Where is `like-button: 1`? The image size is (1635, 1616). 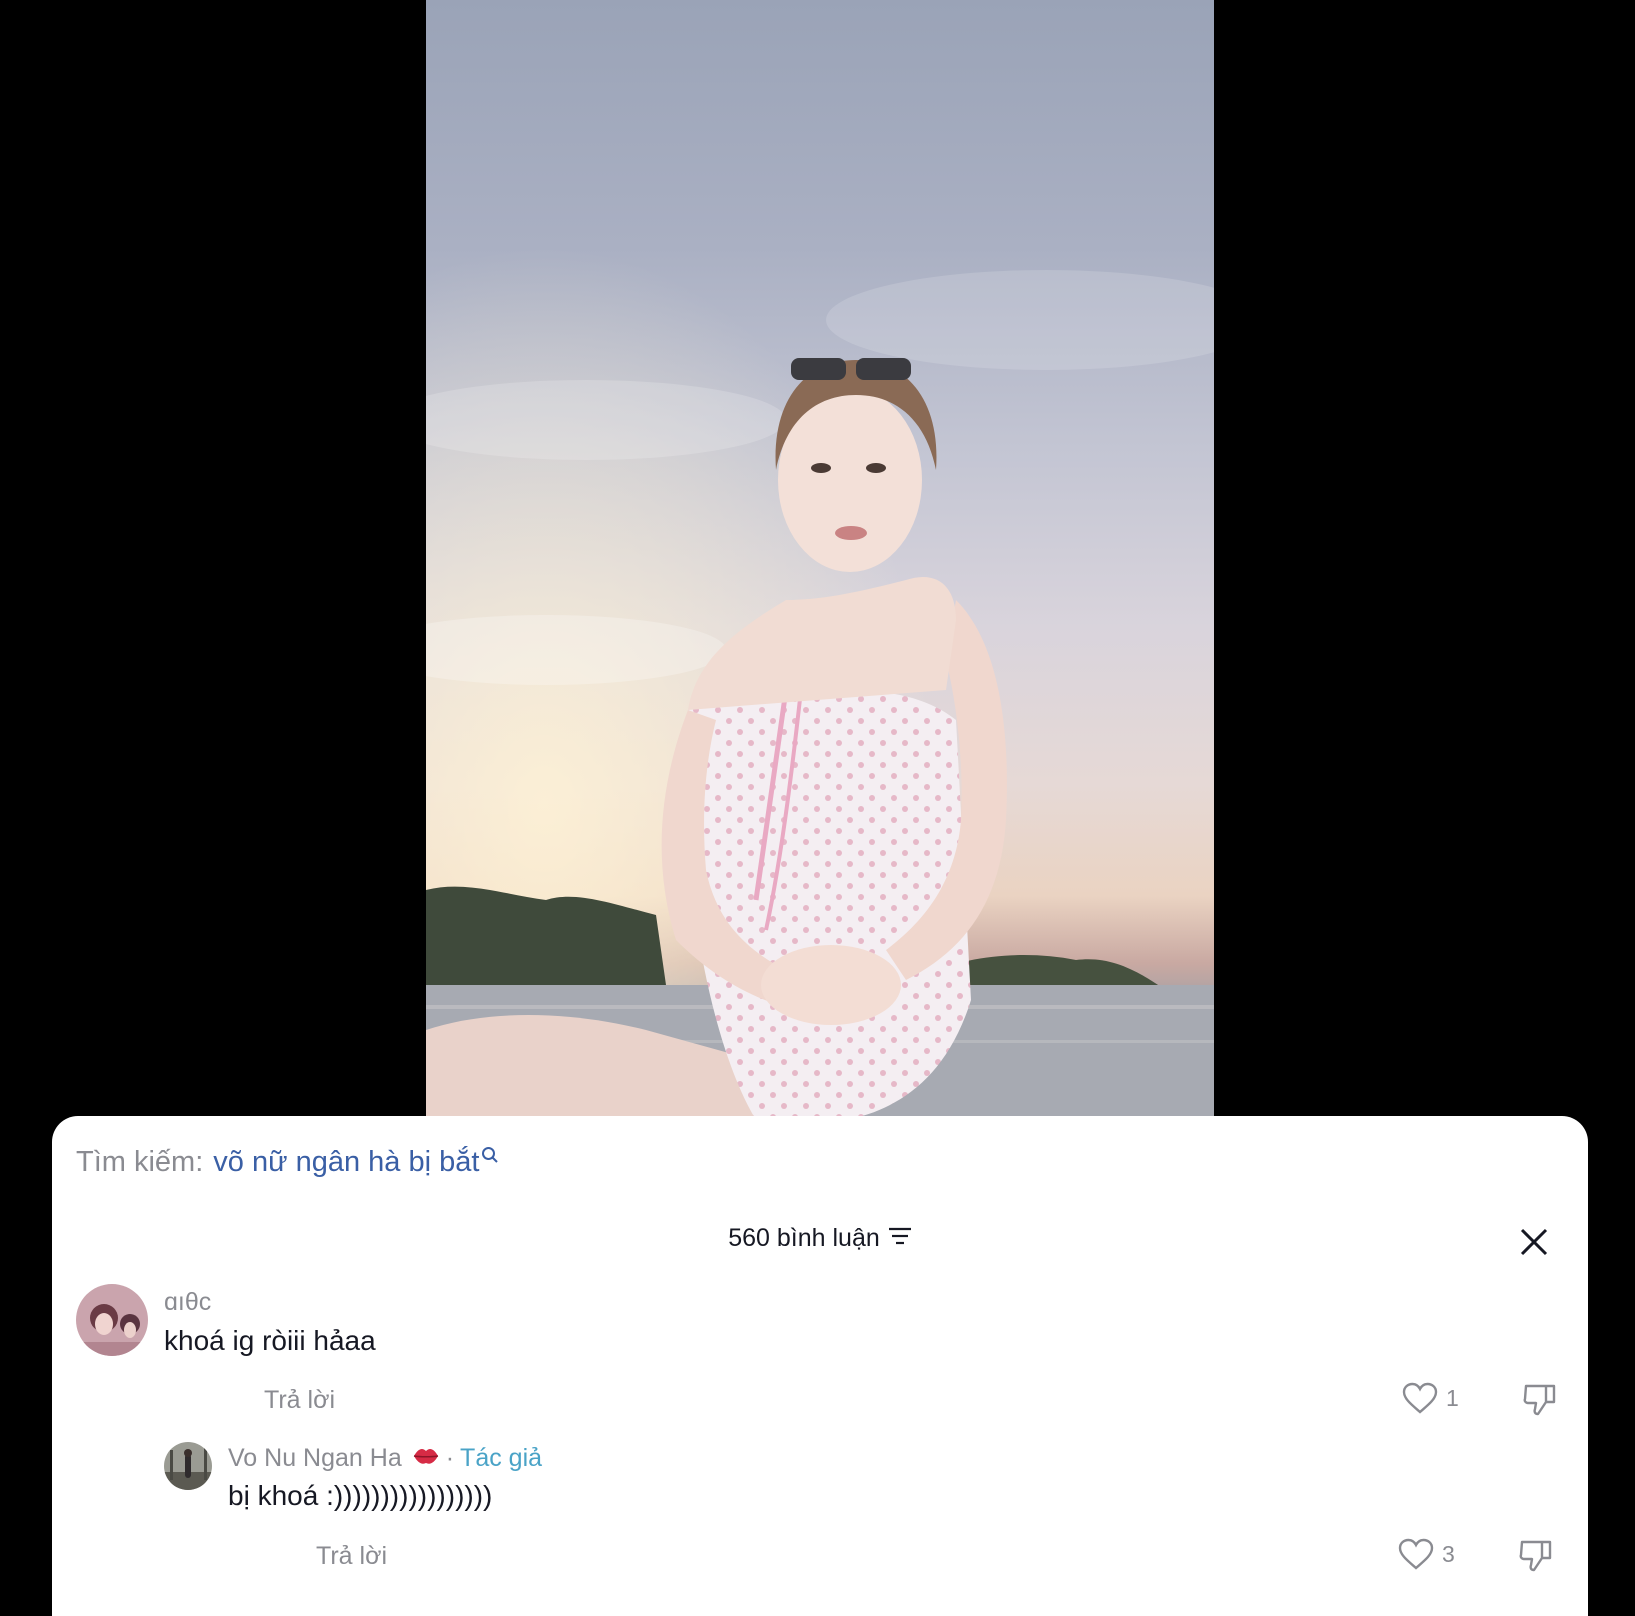
like-button: 1 is located at coordinates (1430, 1398).